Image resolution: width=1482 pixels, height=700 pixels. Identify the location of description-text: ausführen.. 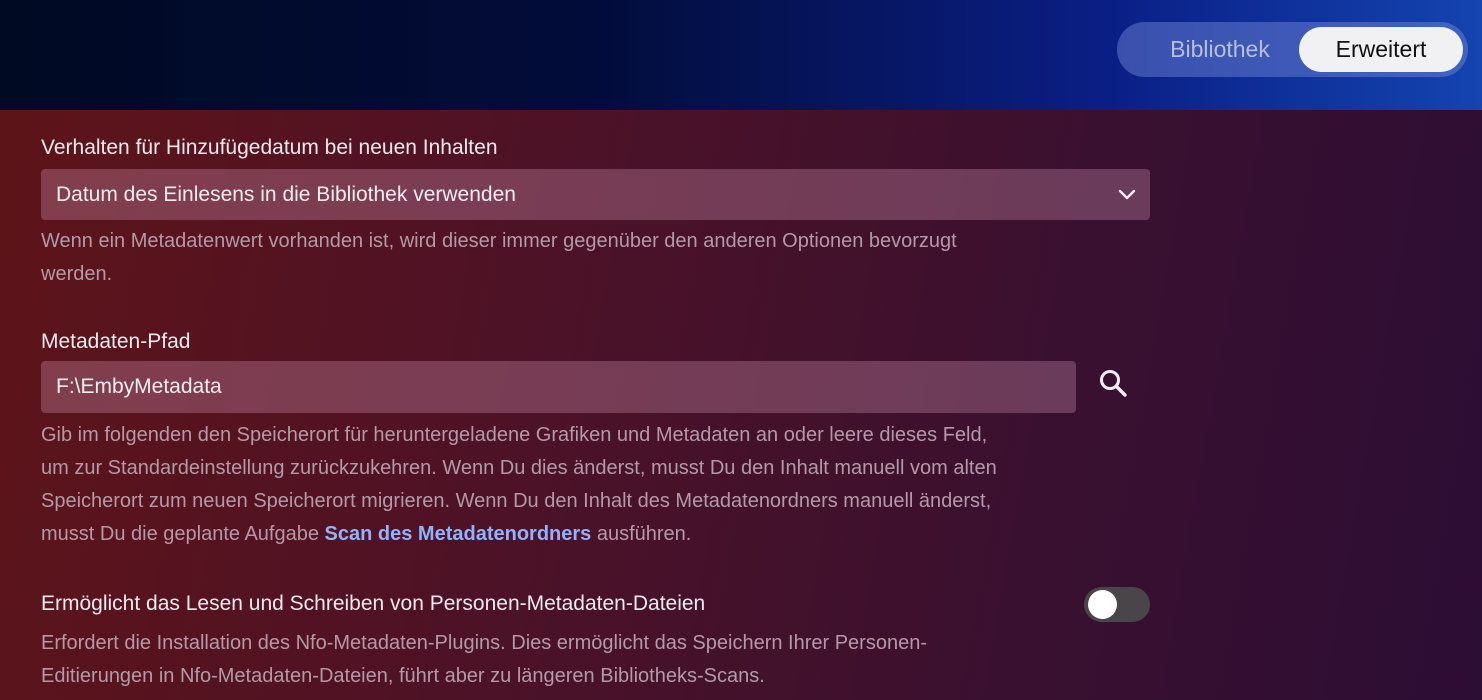
(641, 534).